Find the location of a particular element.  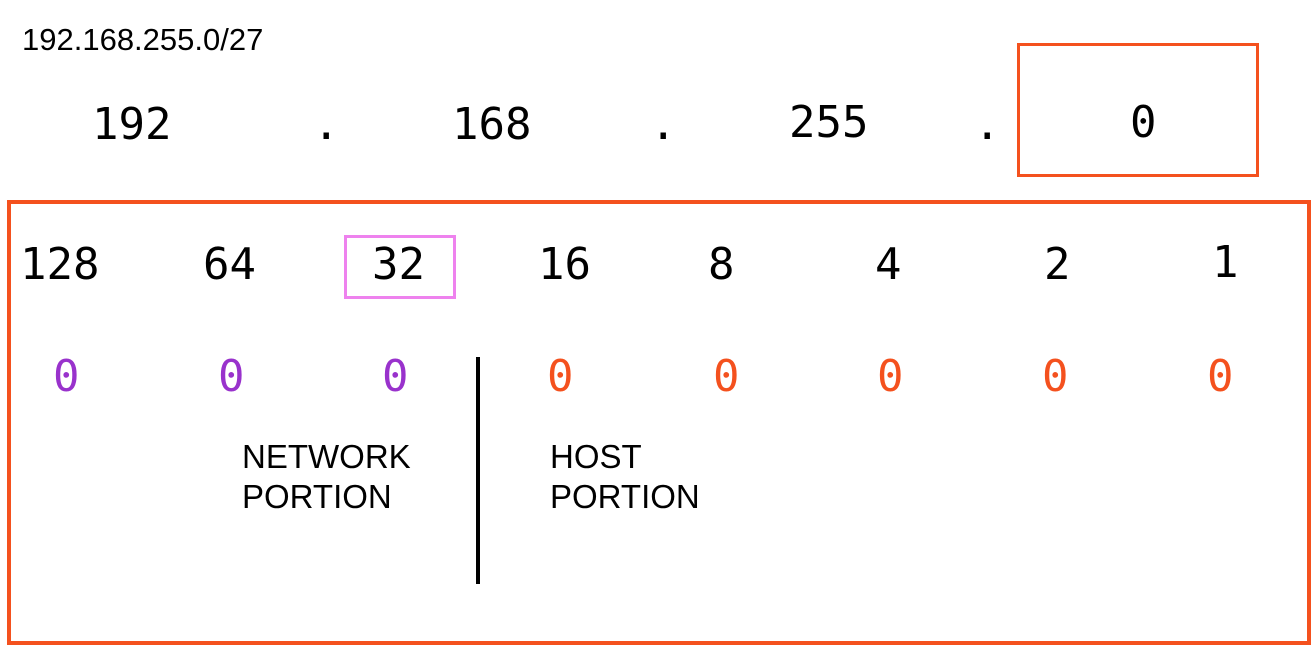

bit-value-4: 4 is located at coordinates (888, 264).